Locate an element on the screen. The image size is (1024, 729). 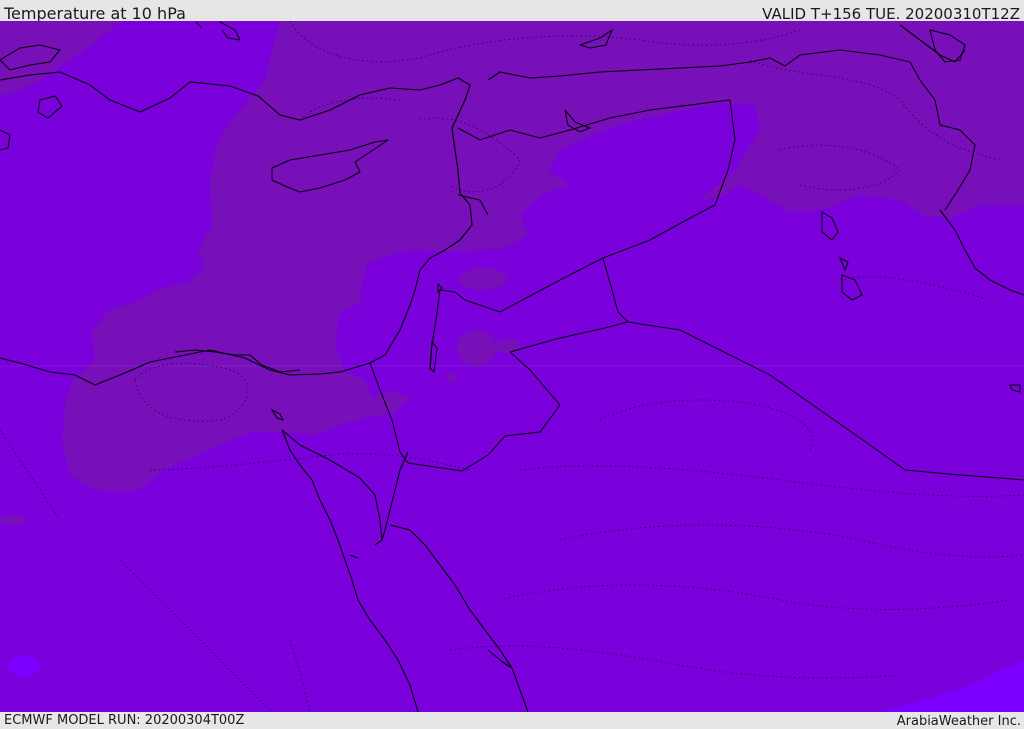
credit-label: ArabiaWeather Inc. is located at coordinates (958, 721).